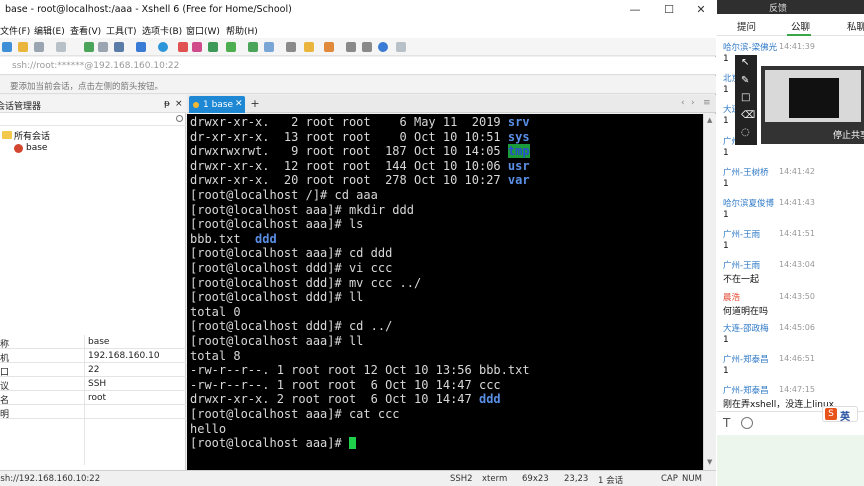  What do you see at coordinates (163, 47) in the screenshot?
I see `globe-icon` at bounding box center [163, 47].